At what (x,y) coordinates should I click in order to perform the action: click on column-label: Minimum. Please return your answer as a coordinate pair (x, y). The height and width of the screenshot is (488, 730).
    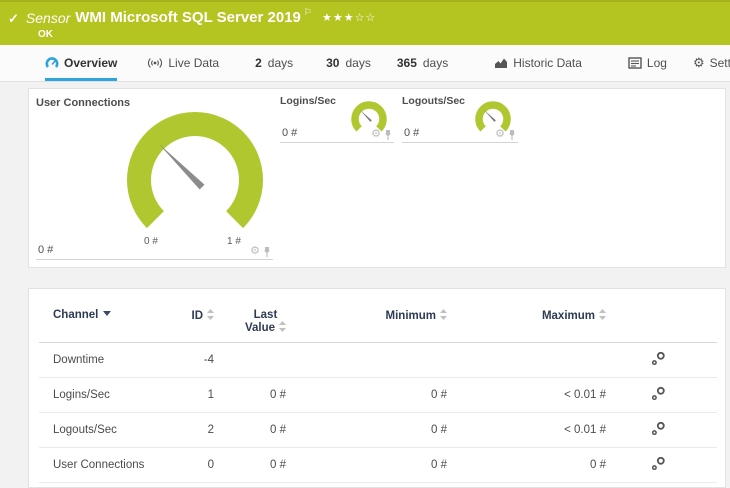
    Looking at the image, I should click on (410, 316).